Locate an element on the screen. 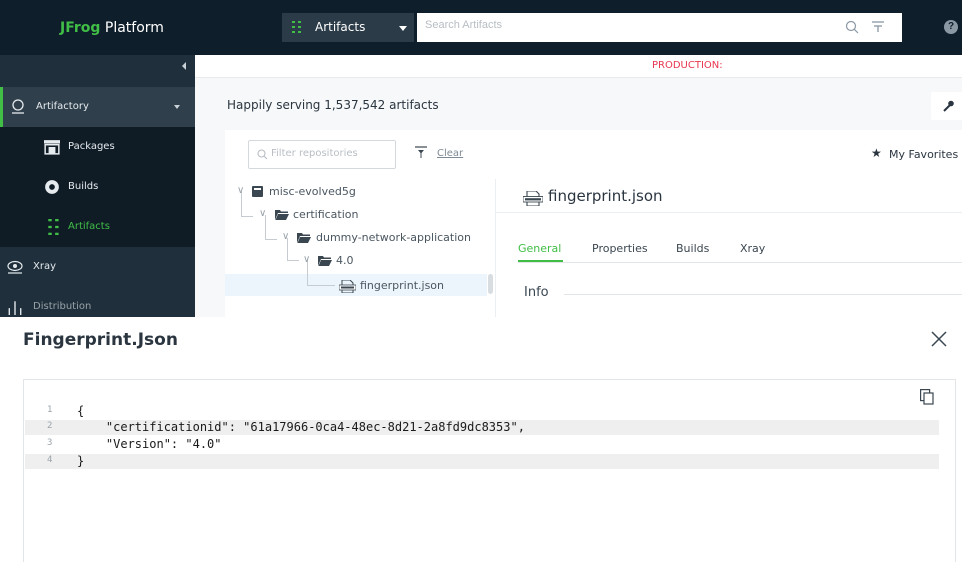 Image resolution: width=962 pixels, height=562 pixels. tab-xray: Xray is located at coordinates (752, 248).